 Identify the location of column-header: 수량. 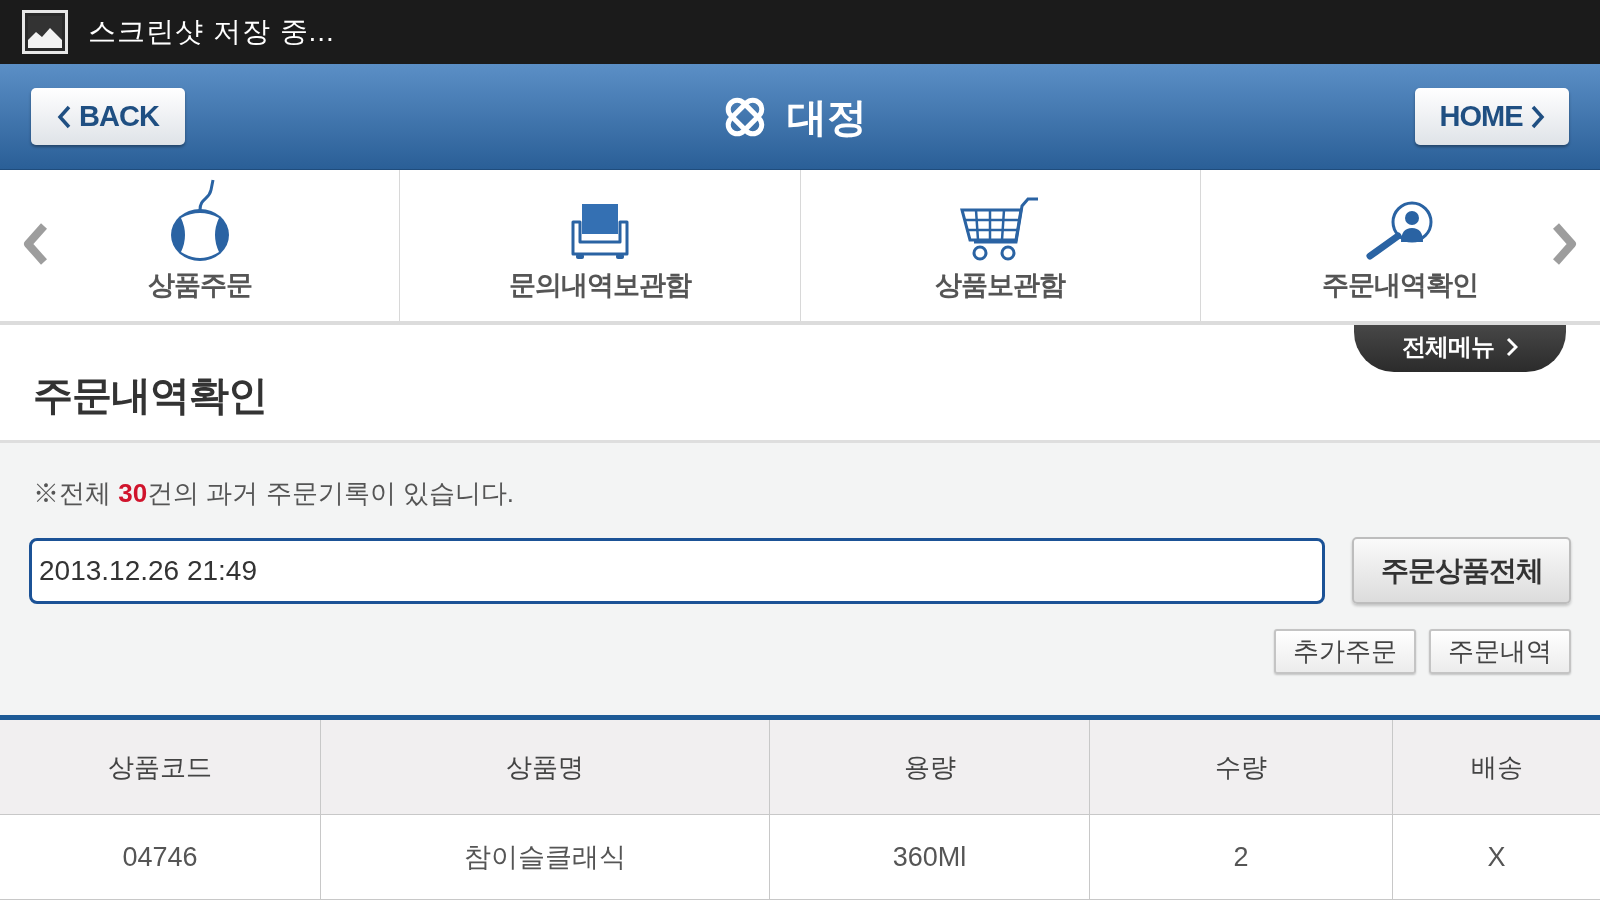
(1241, 767).